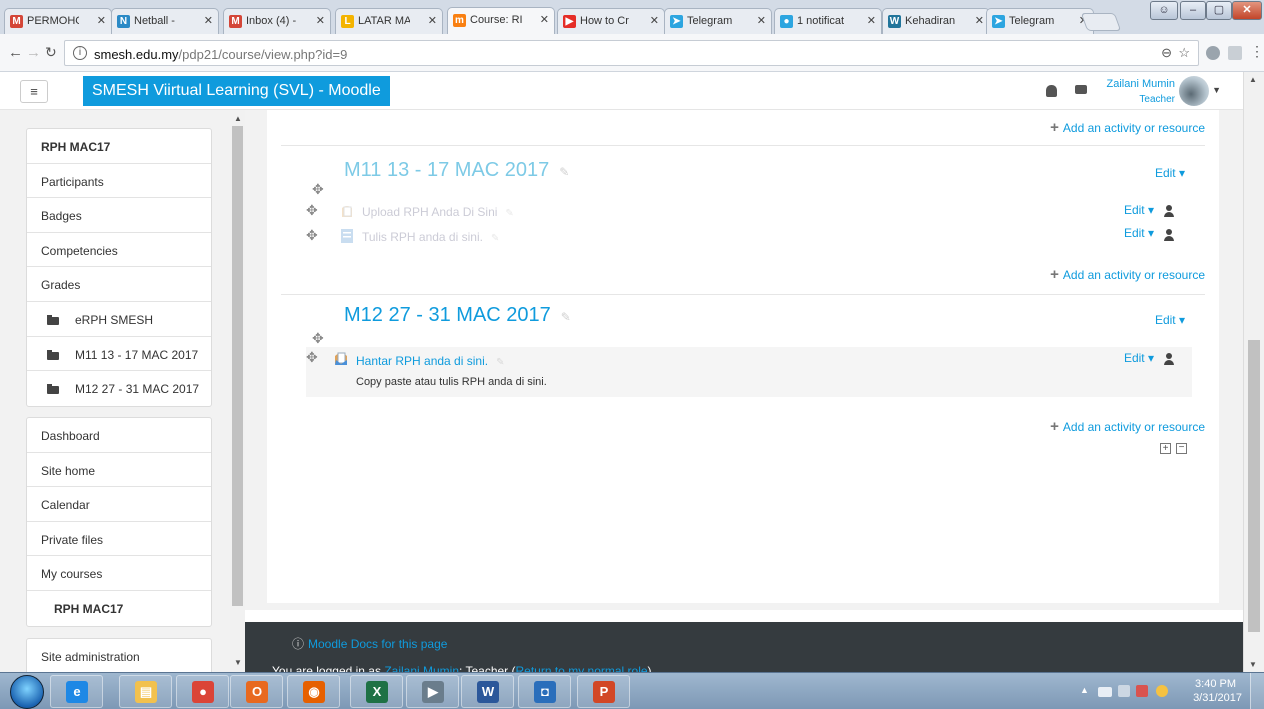 This screenshot has height=709, width=1264. Describe the element at coordinates (1165, 448) in the screenshot. I see `expand-all-icon: +` at that location.